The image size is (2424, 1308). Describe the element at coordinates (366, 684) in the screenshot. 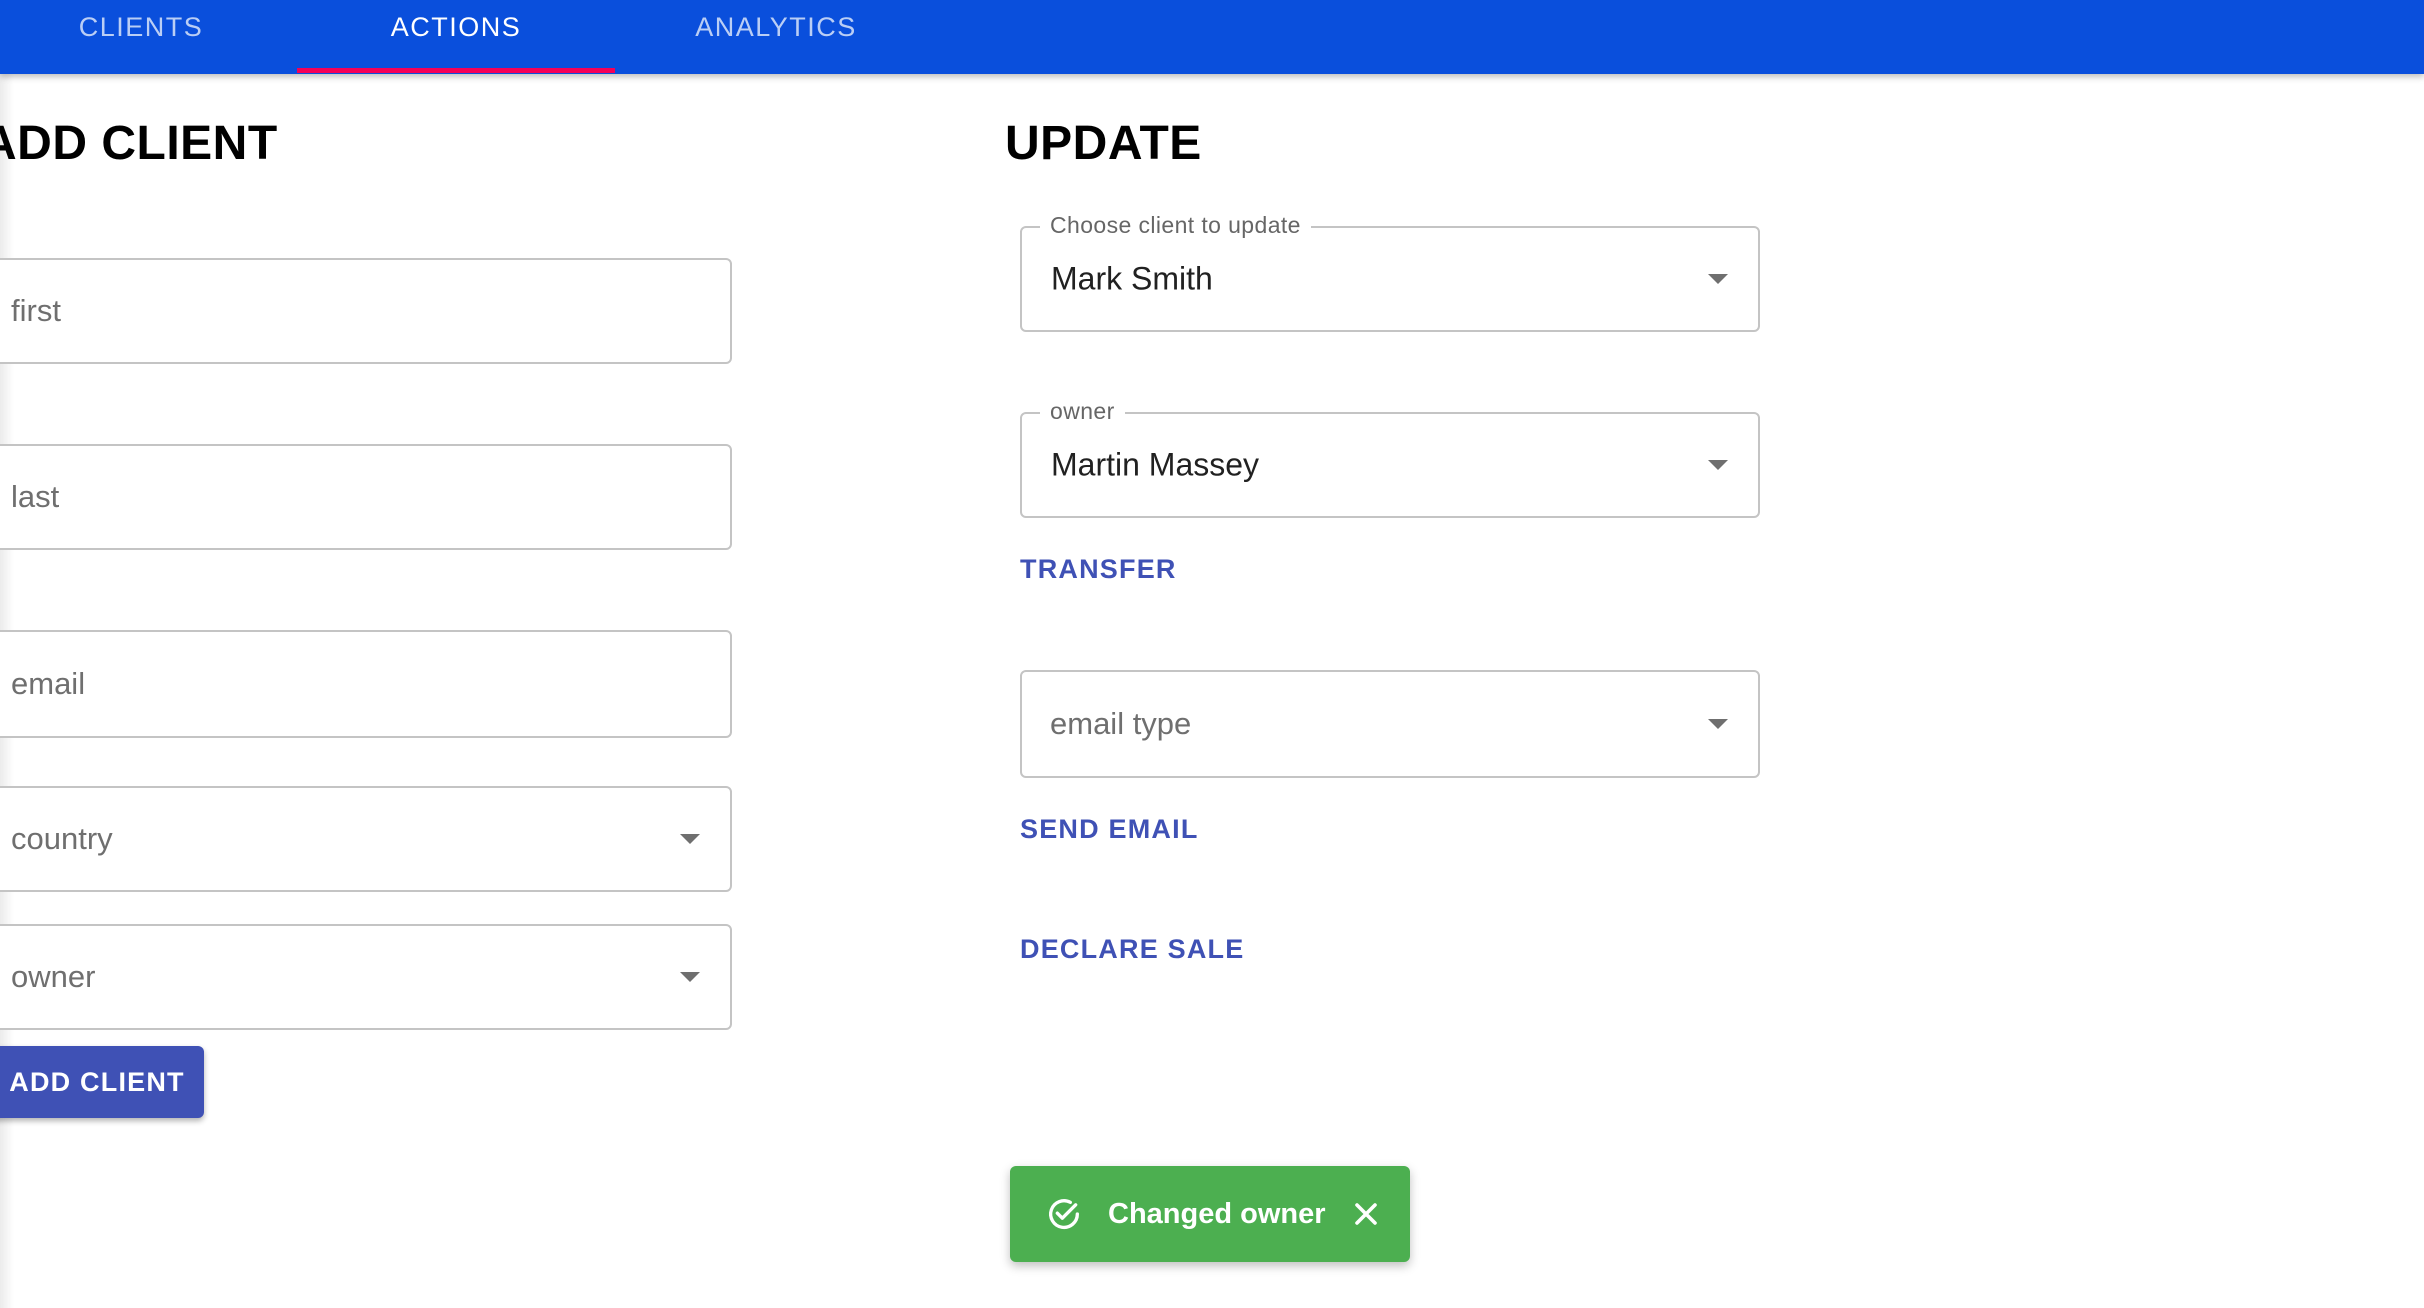

I see `email-field: email` at that location.